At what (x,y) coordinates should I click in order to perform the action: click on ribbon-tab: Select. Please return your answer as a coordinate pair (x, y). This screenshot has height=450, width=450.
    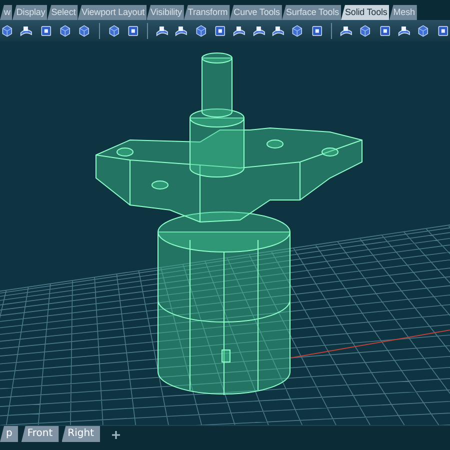
    Looking at the image, I should click on (62, 12).